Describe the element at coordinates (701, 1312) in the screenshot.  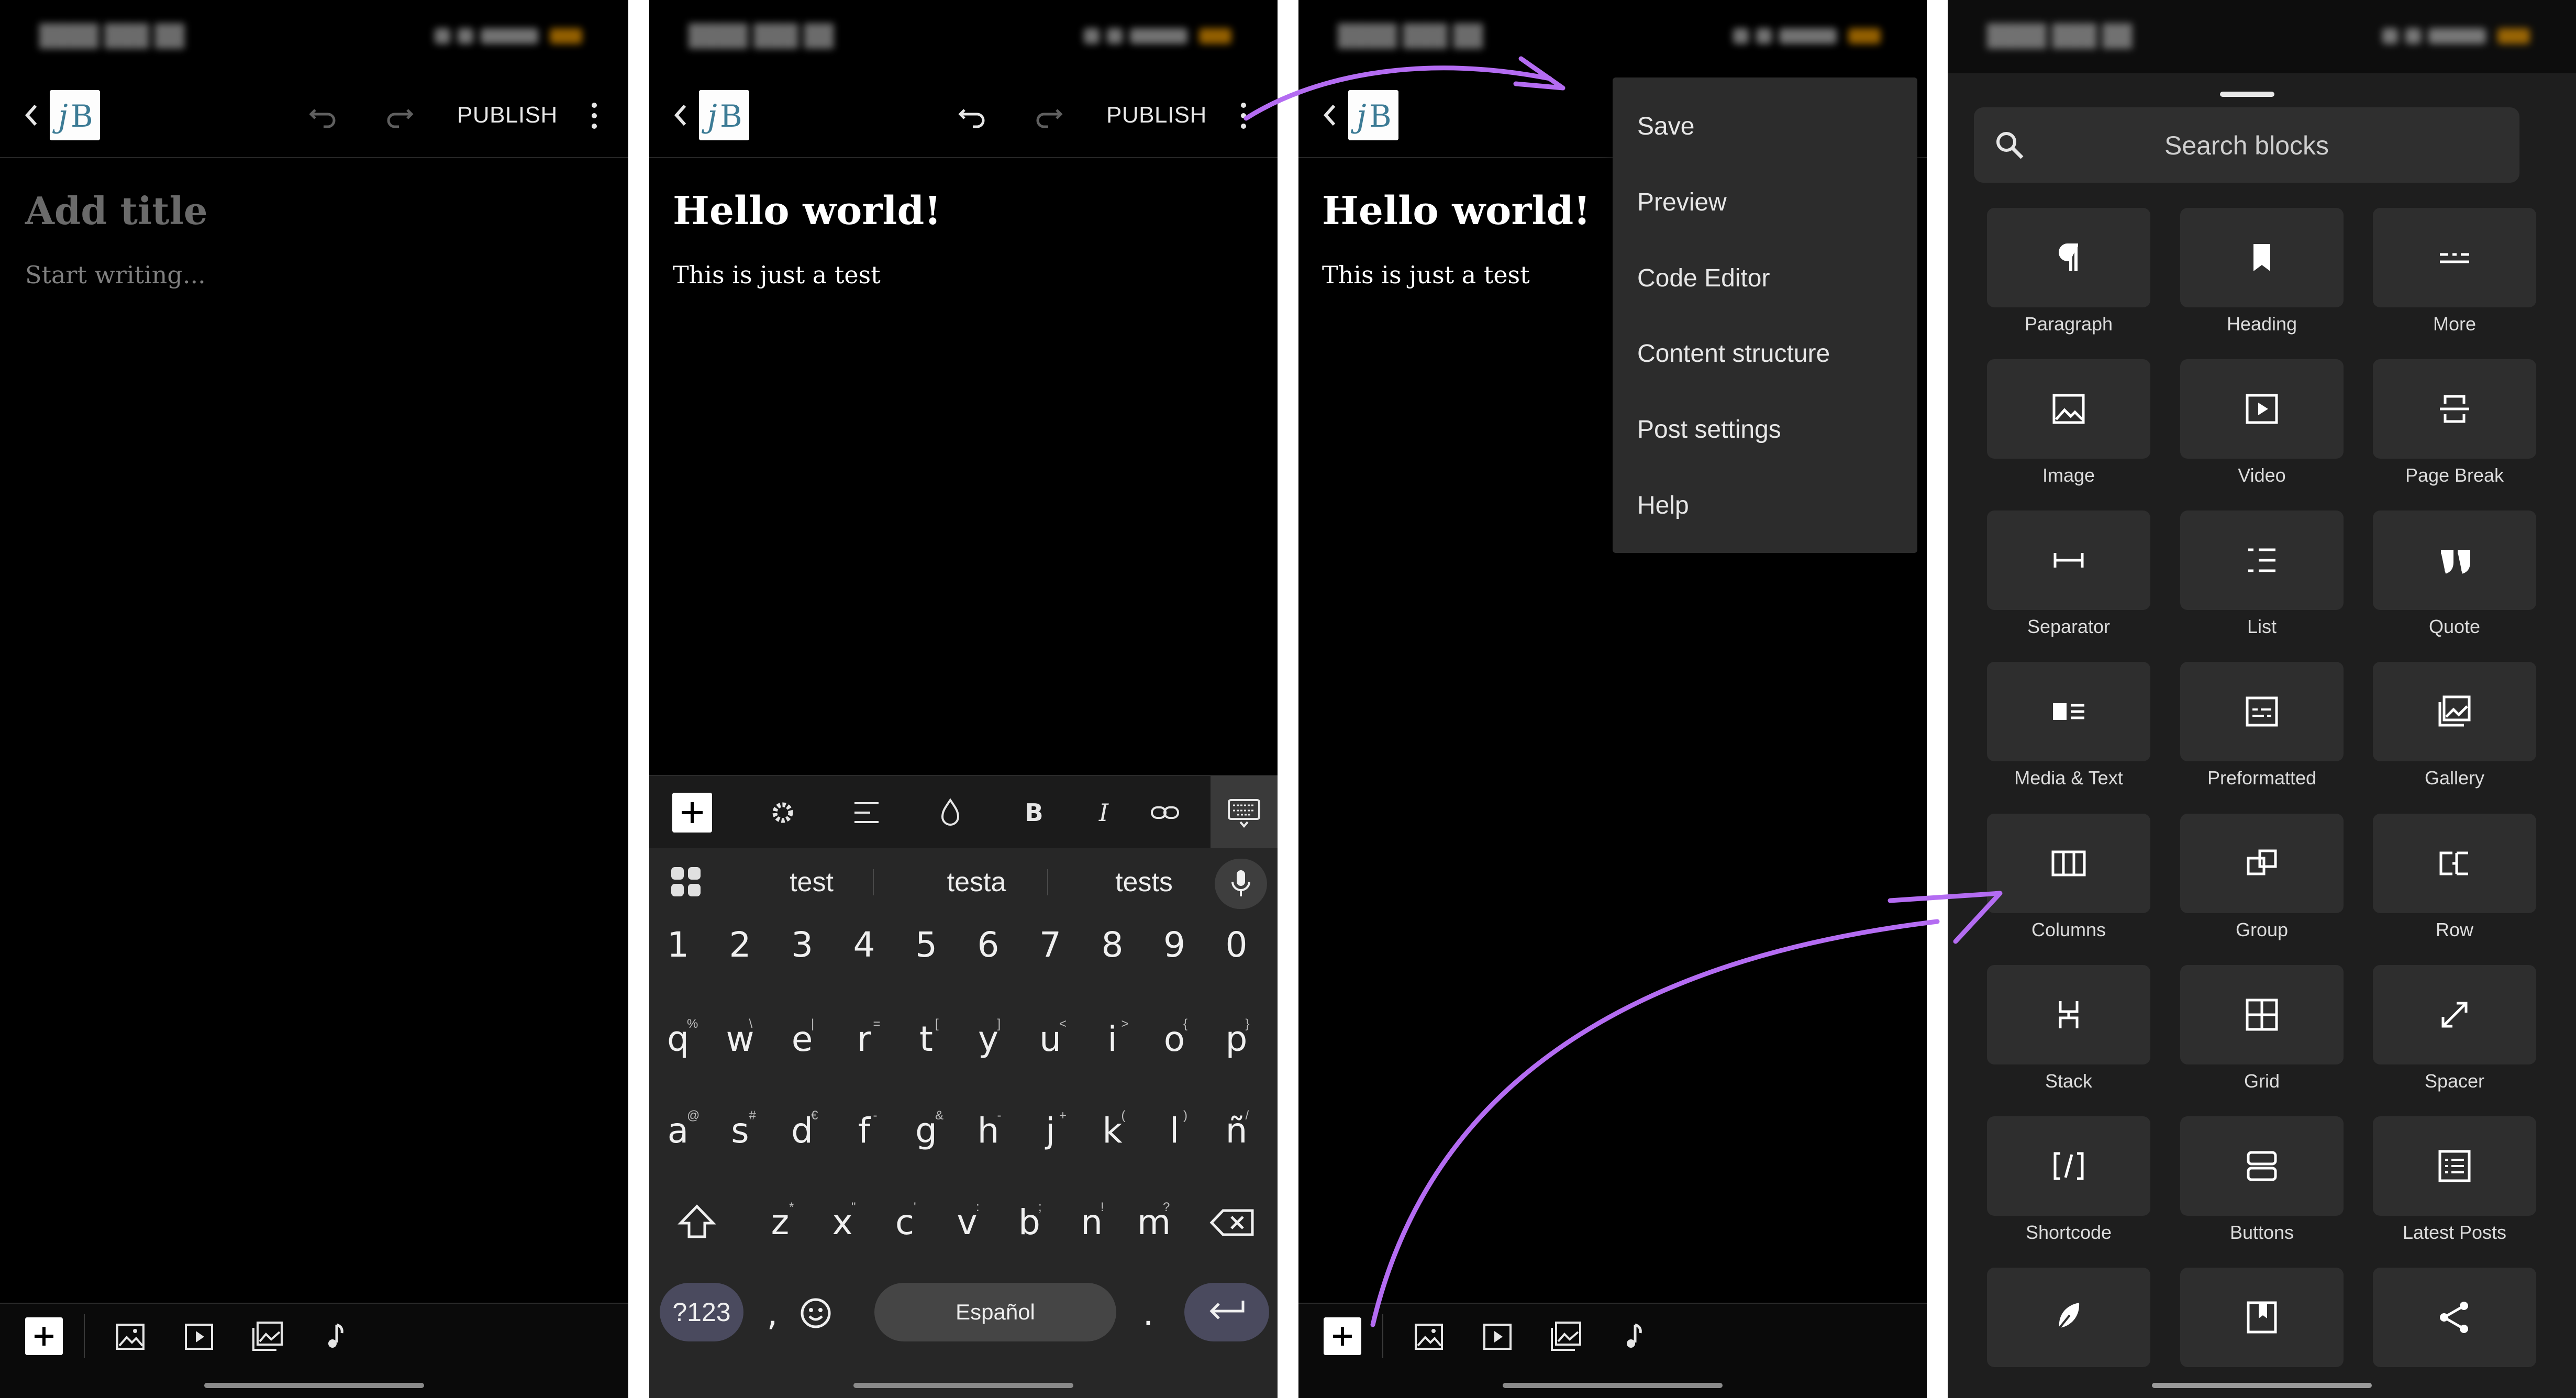
I see `symbols-key: ?123` at that location.